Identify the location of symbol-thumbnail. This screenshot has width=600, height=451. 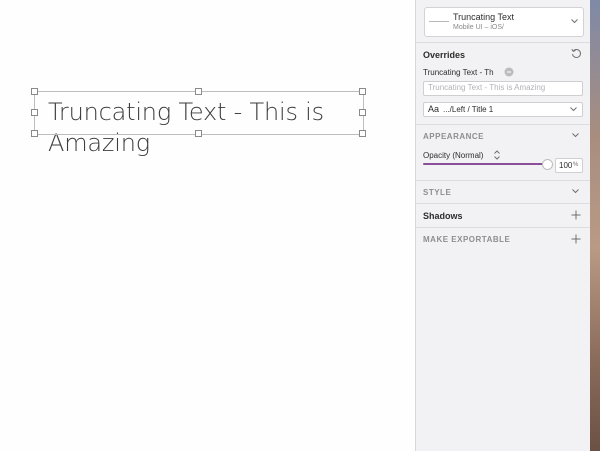
(439, 21).